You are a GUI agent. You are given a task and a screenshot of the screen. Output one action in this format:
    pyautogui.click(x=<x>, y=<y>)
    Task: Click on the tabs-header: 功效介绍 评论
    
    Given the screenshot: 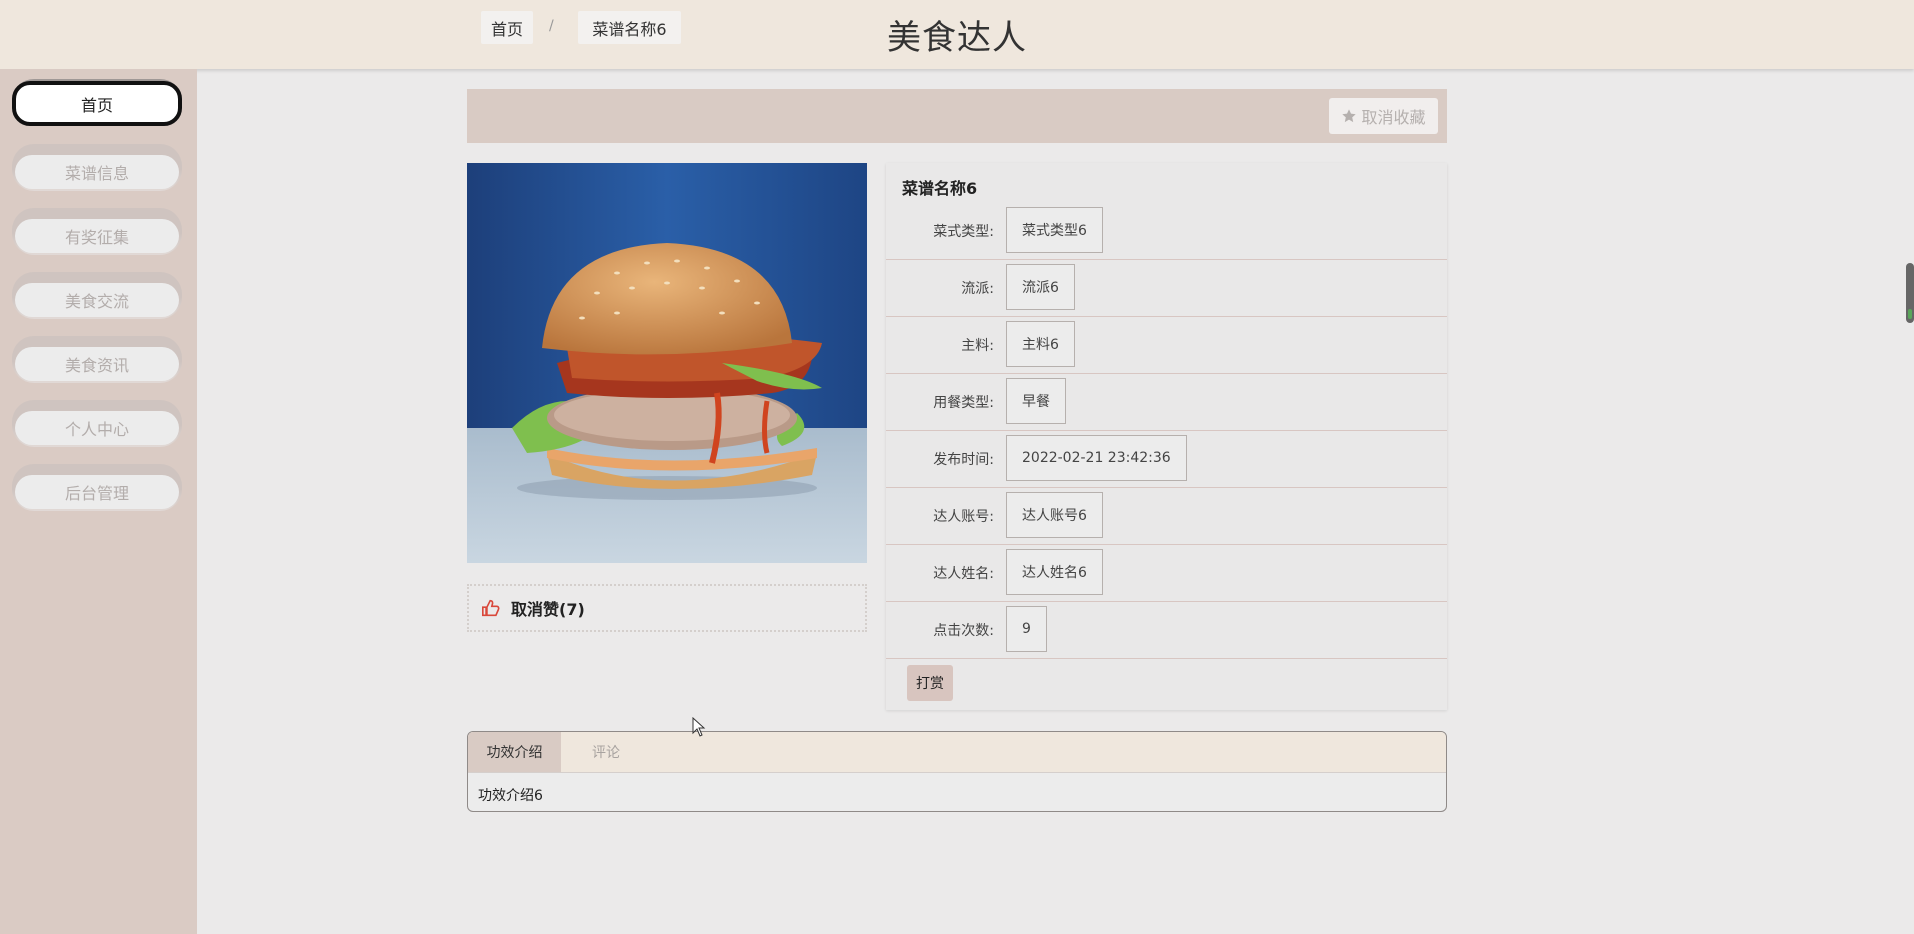 What is the action you would take?
    pyautogui.click(x=957, y=752)
    